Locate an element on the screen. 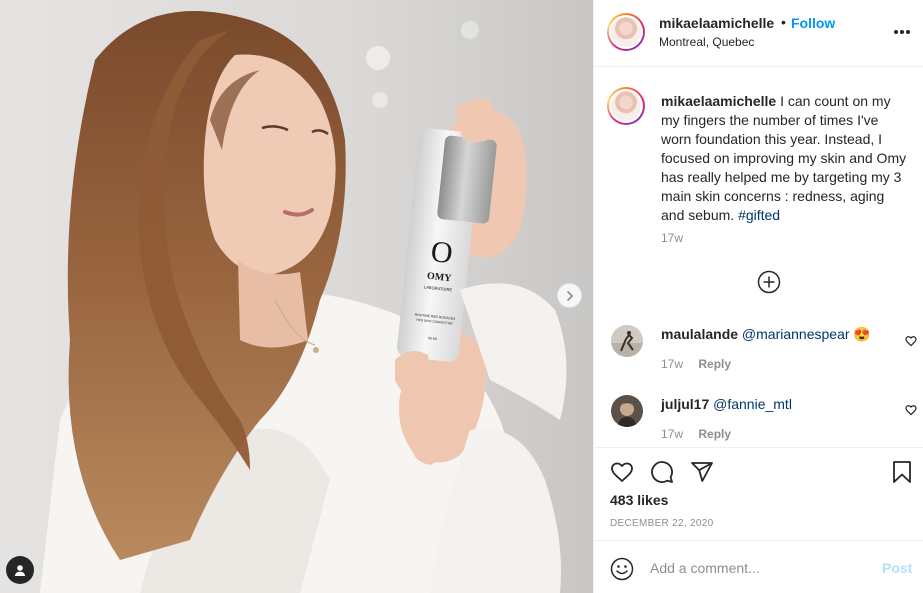 The height and width of the screenshot is (593, 923). caption-username: mikaelaamichelle is located at coordinates (718, 101).